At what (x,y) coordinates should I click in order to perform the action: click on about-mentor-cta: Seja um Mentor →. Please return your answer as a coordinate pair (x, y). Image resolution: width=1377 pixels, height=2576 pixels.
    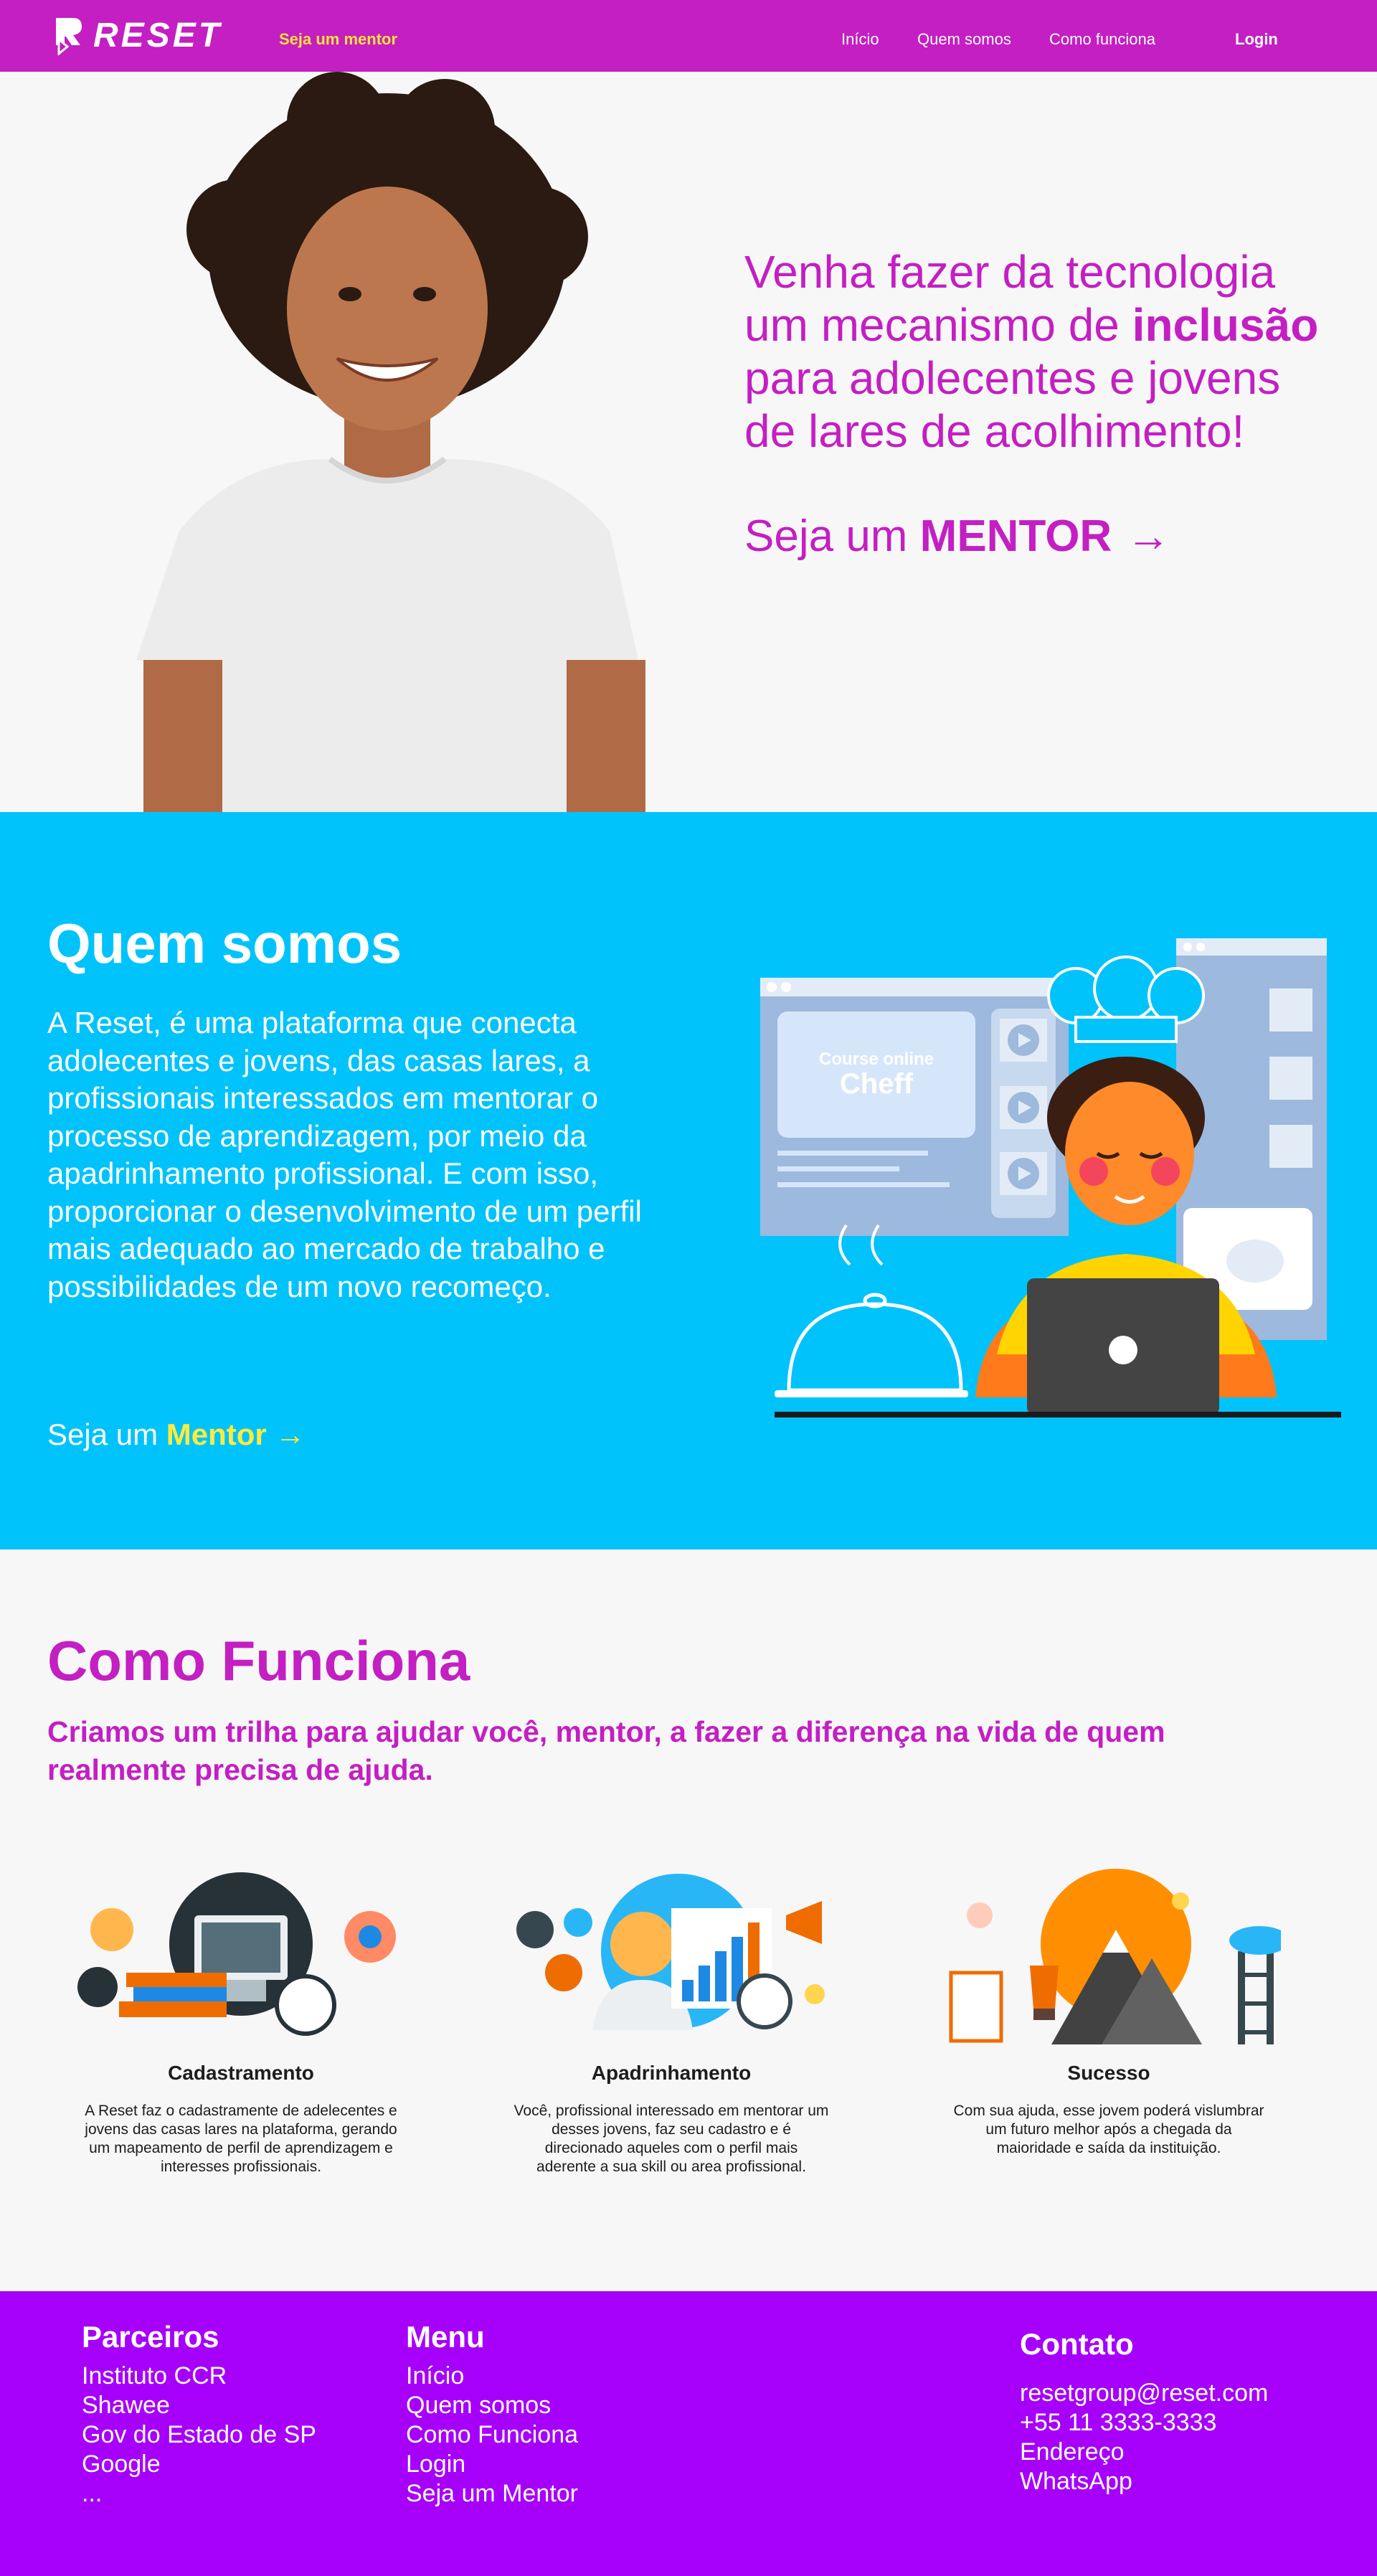
    Looking at the image, I should click on (176, 1434).